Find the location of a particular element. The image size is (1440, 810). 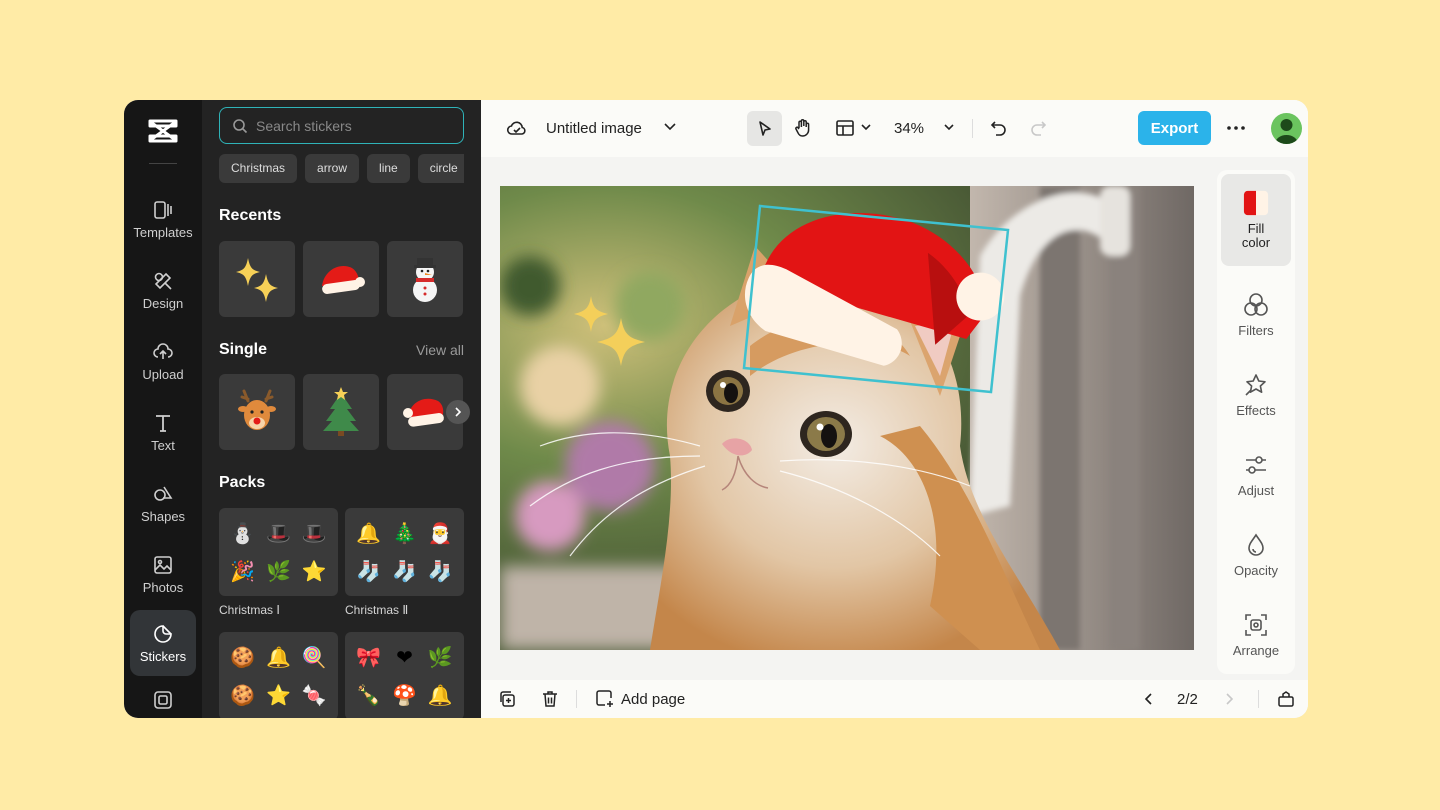

zoom-dropdown-button is located at coordinates (949, 127).